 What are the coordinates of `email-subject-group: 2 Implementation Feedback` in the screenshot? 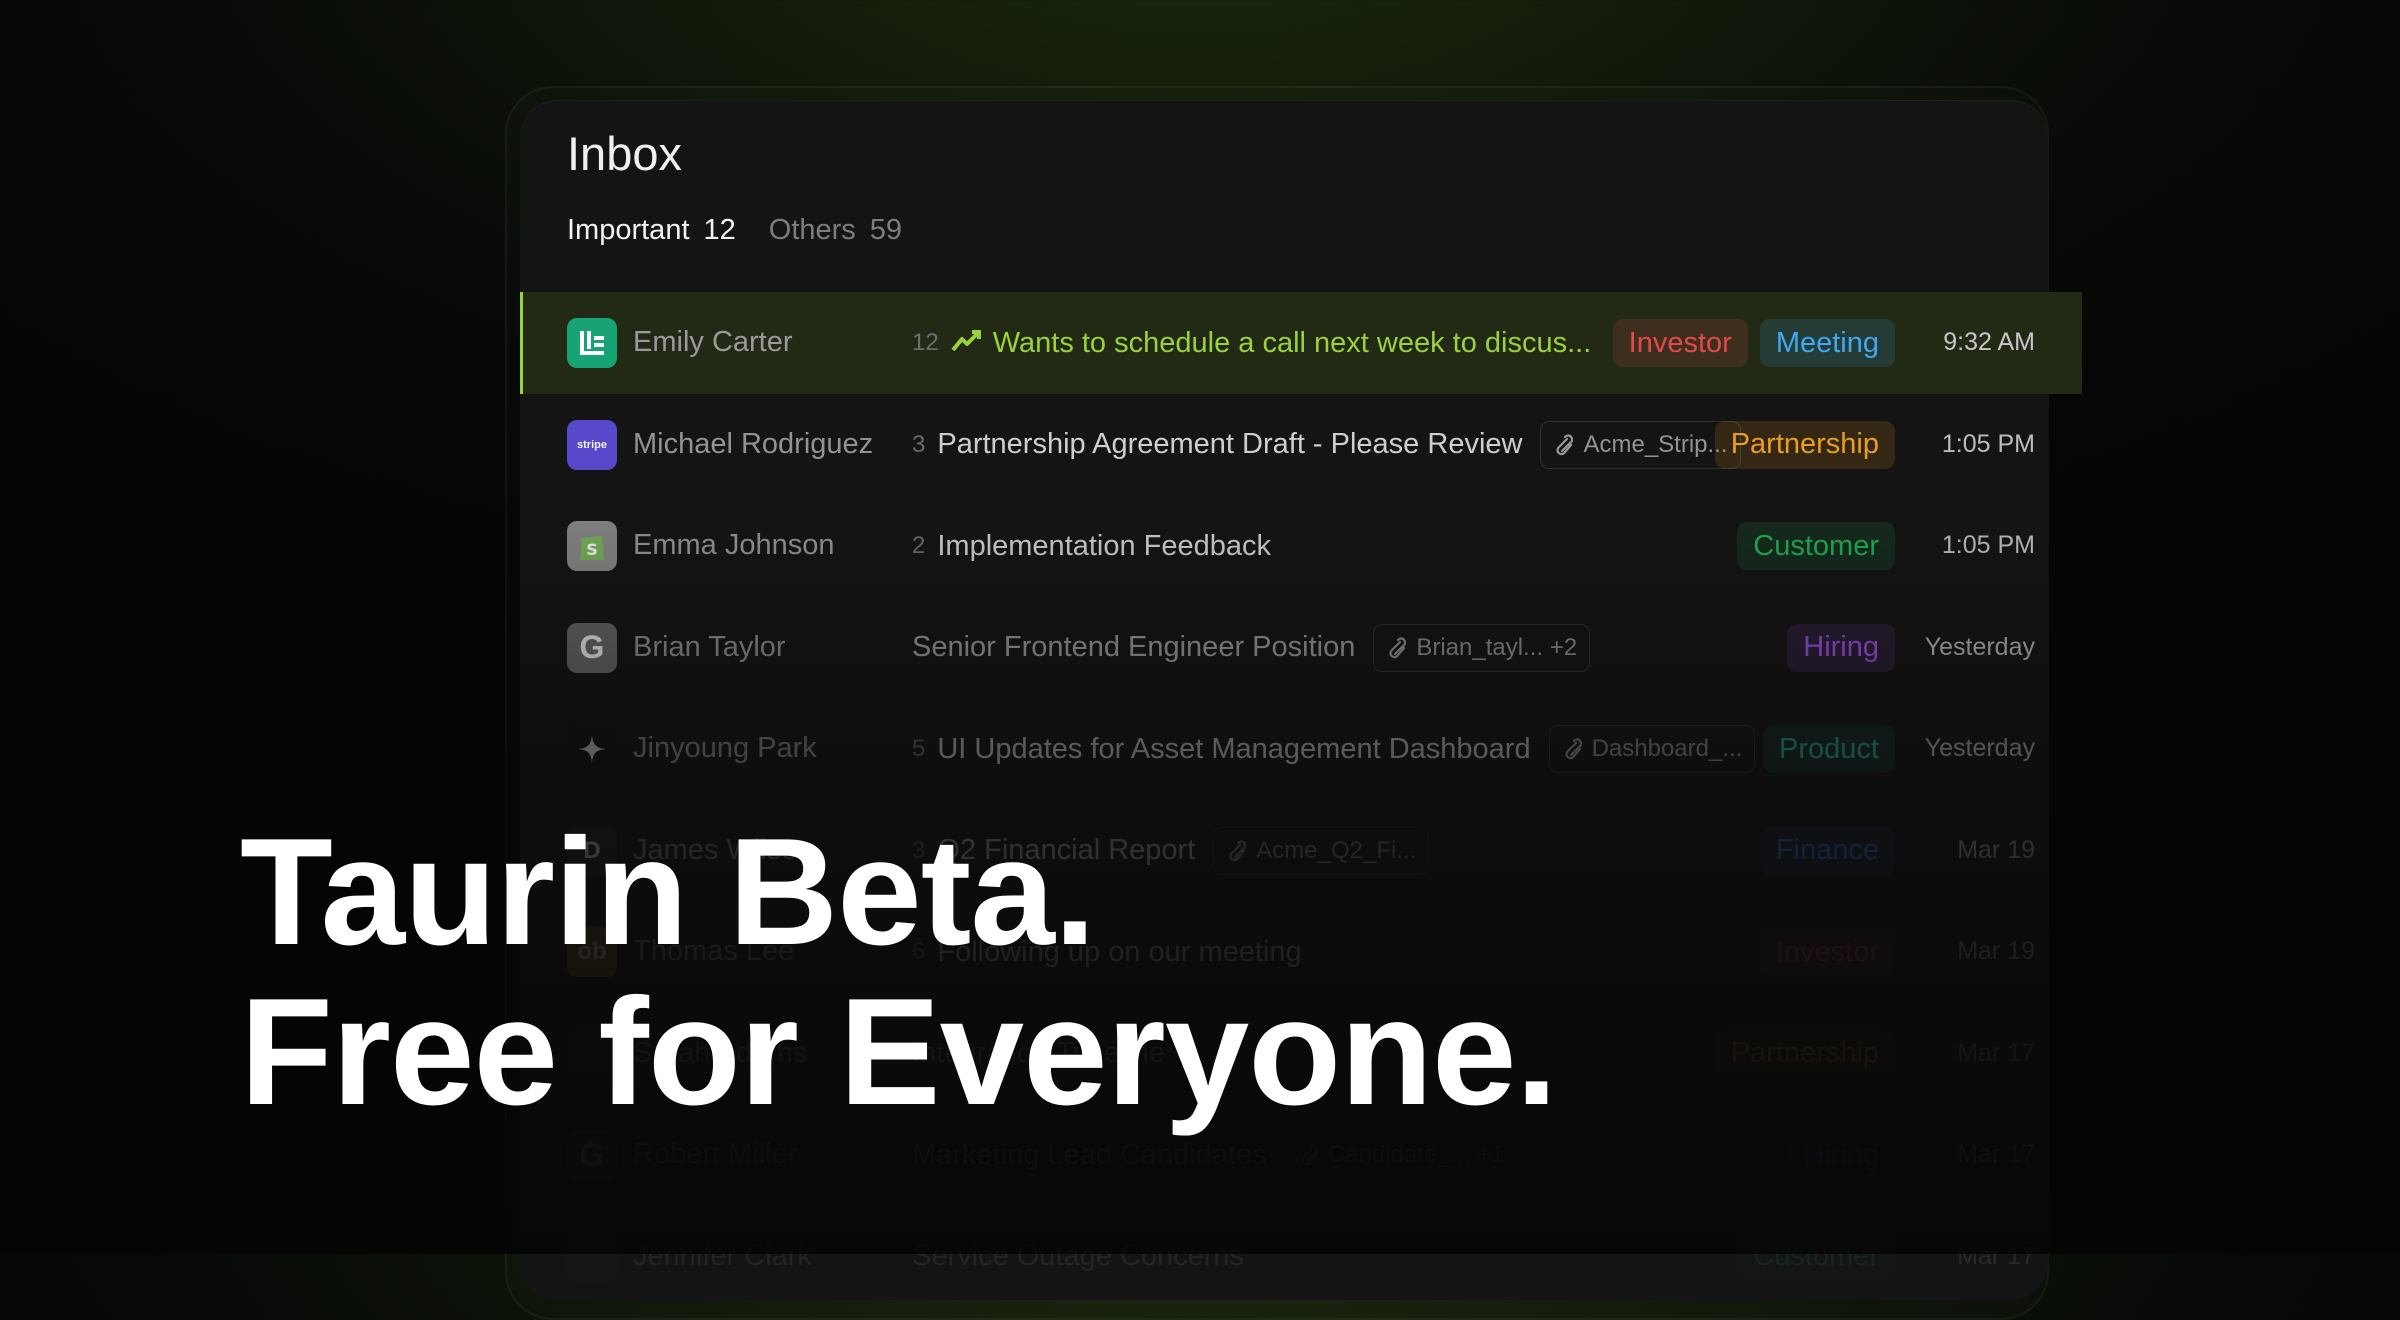 It's located at (1091, 546).